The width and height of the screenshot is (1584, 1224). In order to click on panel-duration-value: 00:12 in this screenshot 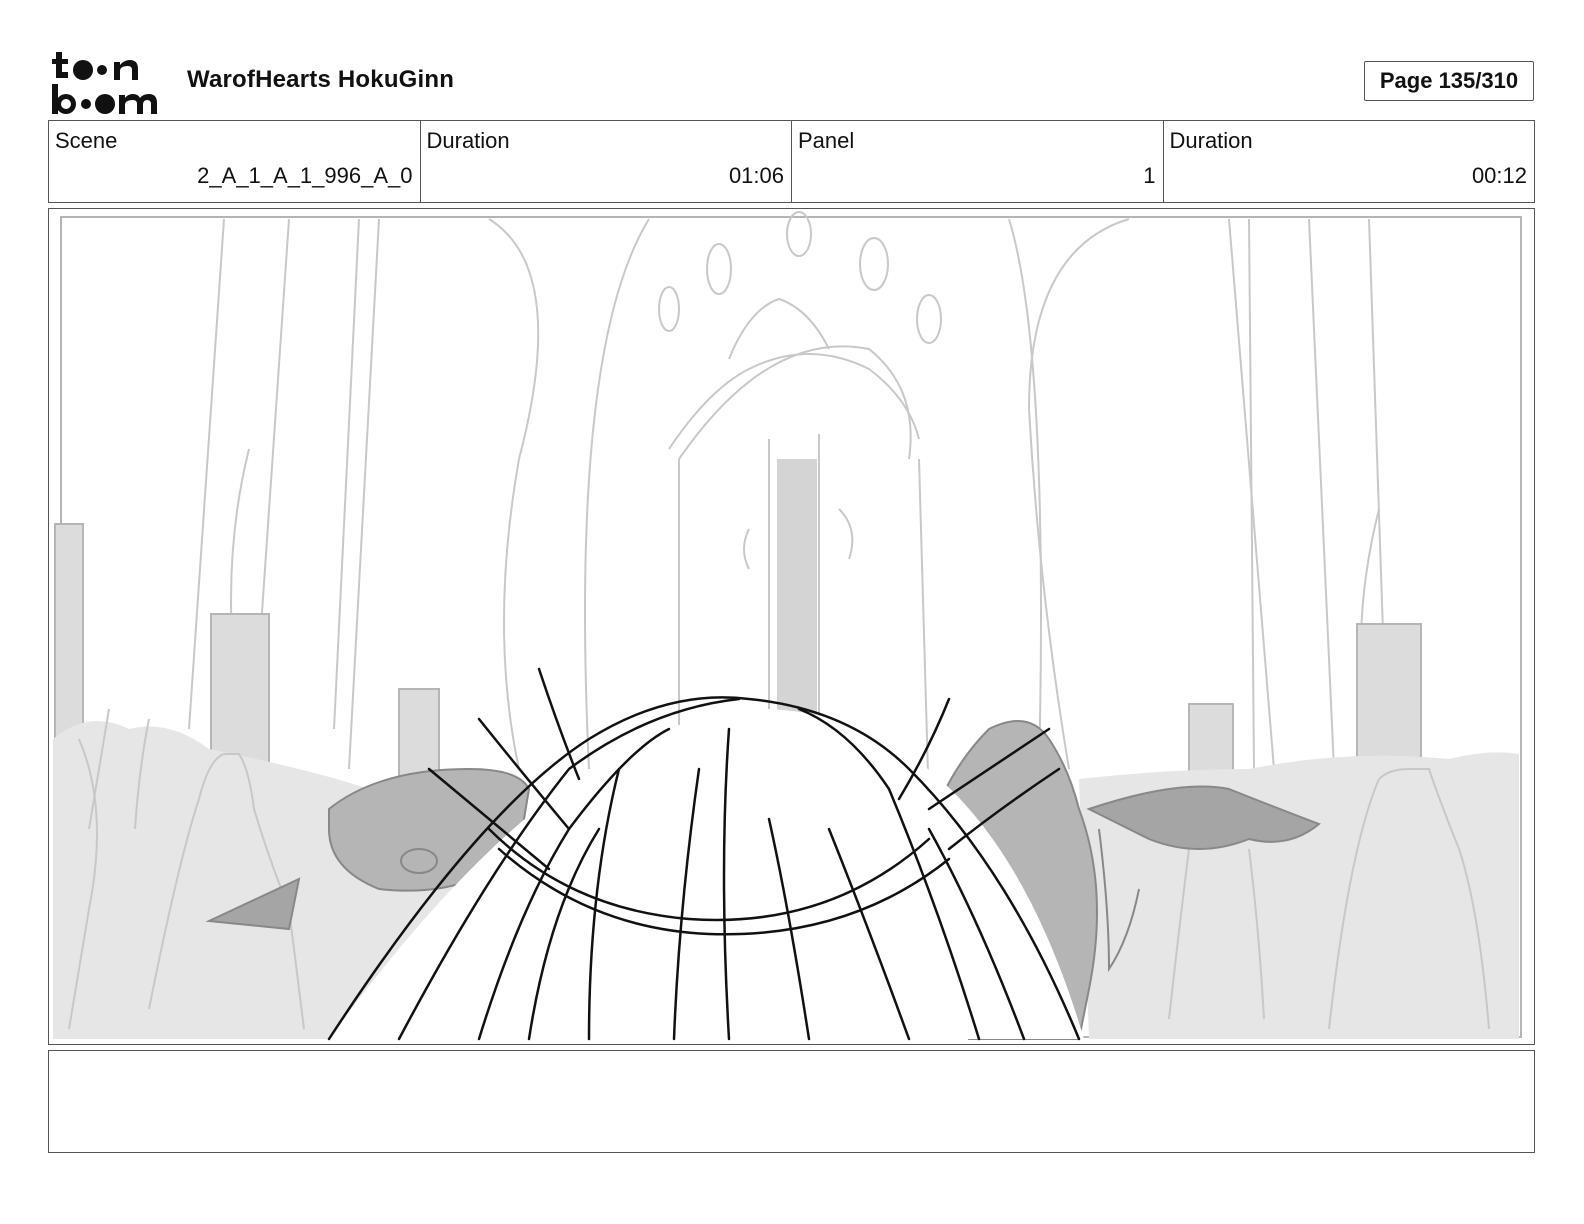, I will do `click(1499, 175)`.